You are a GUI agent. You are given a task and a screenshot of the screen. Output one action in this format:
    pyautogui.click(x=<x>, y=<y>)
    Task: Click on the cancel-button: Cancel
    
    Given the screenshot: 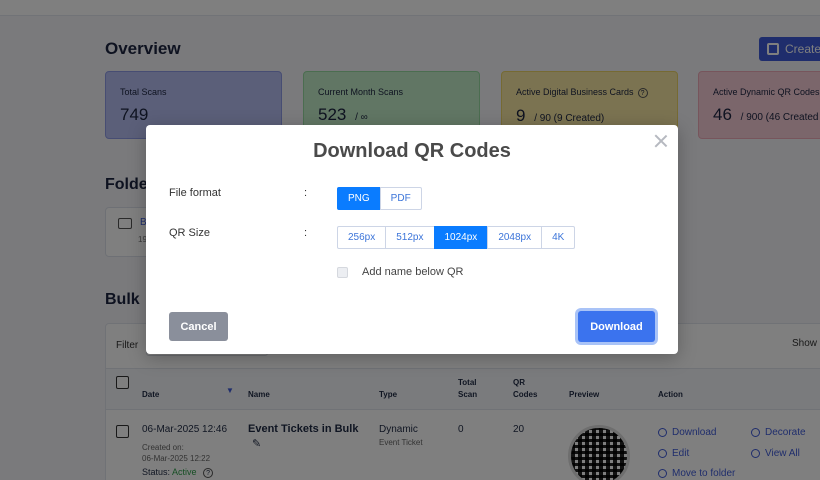 What is the action you would take?
    pyautogui.click(x=198, y=326)
    